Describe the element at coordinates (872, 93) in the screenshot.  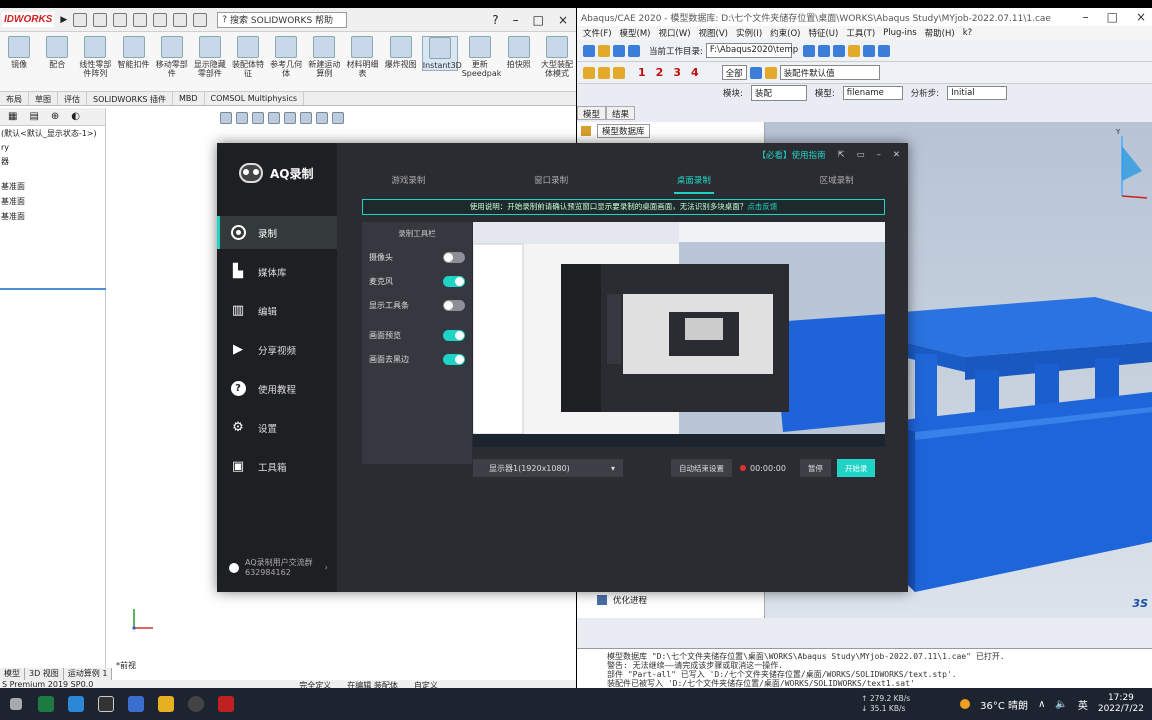
I see `model-select: filename` at that location.